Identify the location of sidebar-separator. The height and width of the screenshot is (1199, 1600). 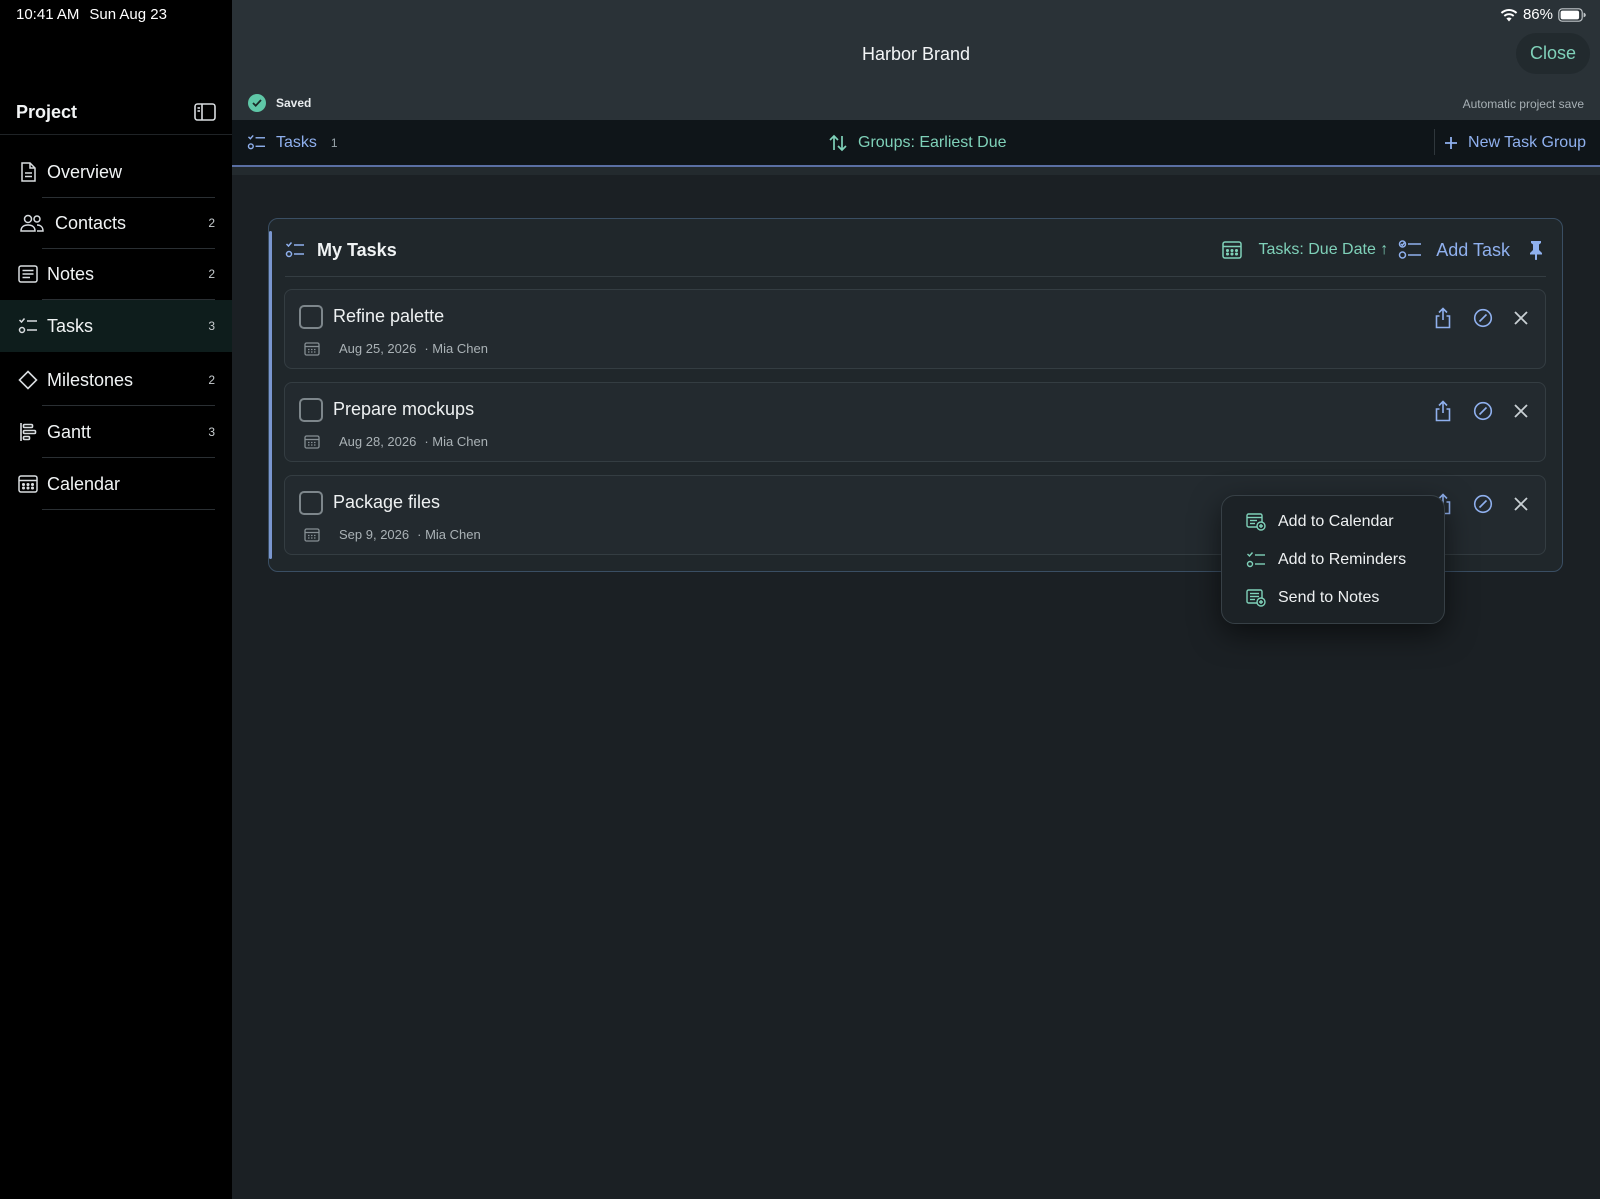
(128, 509).